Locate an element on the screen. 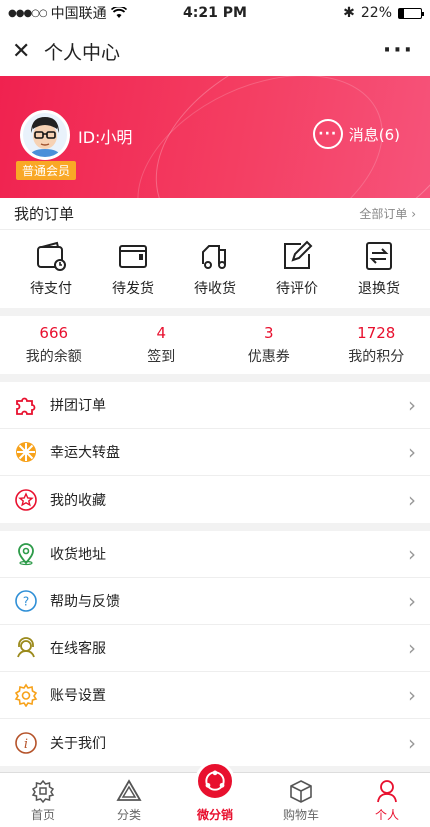  menu-about-us: i 关于我们 › is located at coordinates (215, 742).